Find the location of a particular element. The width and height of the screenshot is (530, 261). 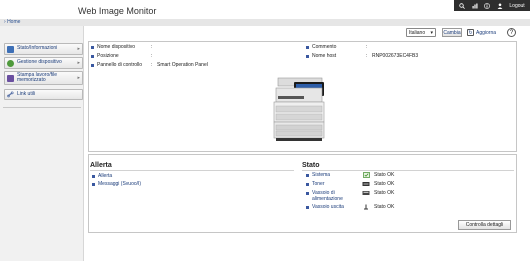

app-title: Web Image Monitor is located at coordinates (117, 11).